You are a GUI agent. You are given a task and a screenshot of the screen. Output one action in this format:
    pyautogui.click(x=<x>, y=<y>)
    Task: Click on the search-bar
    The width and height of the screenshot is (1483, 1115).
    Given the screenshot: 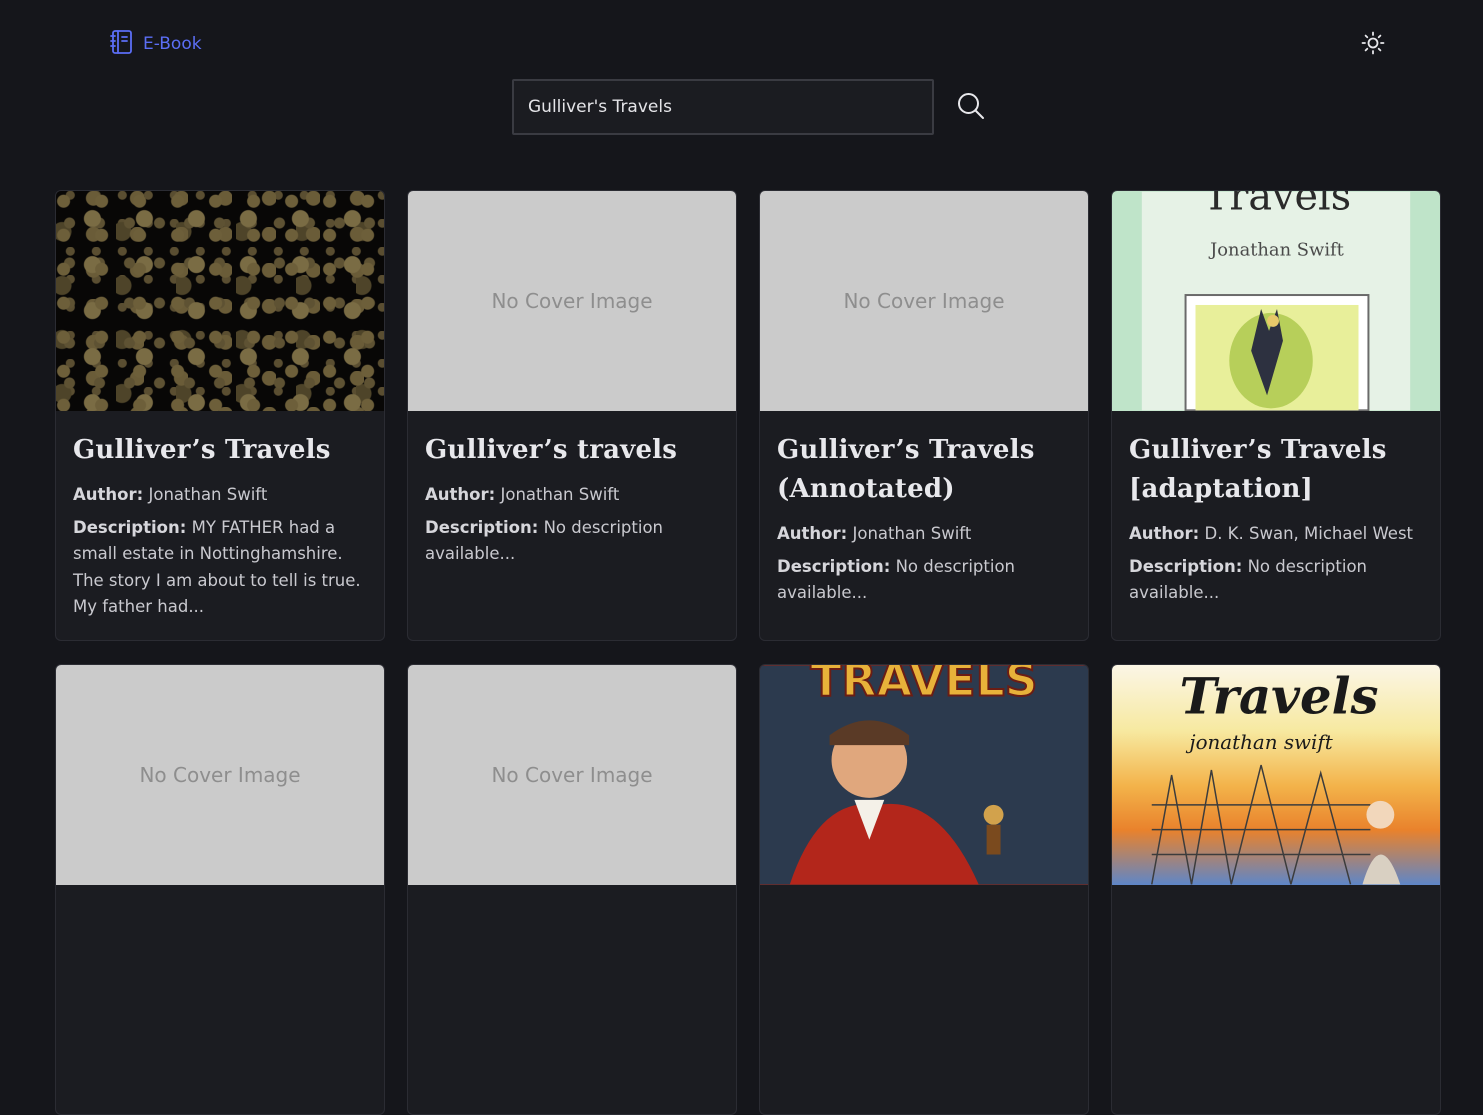 What is the action you would take?
    pyautogui.click(x=750, y=107)
    